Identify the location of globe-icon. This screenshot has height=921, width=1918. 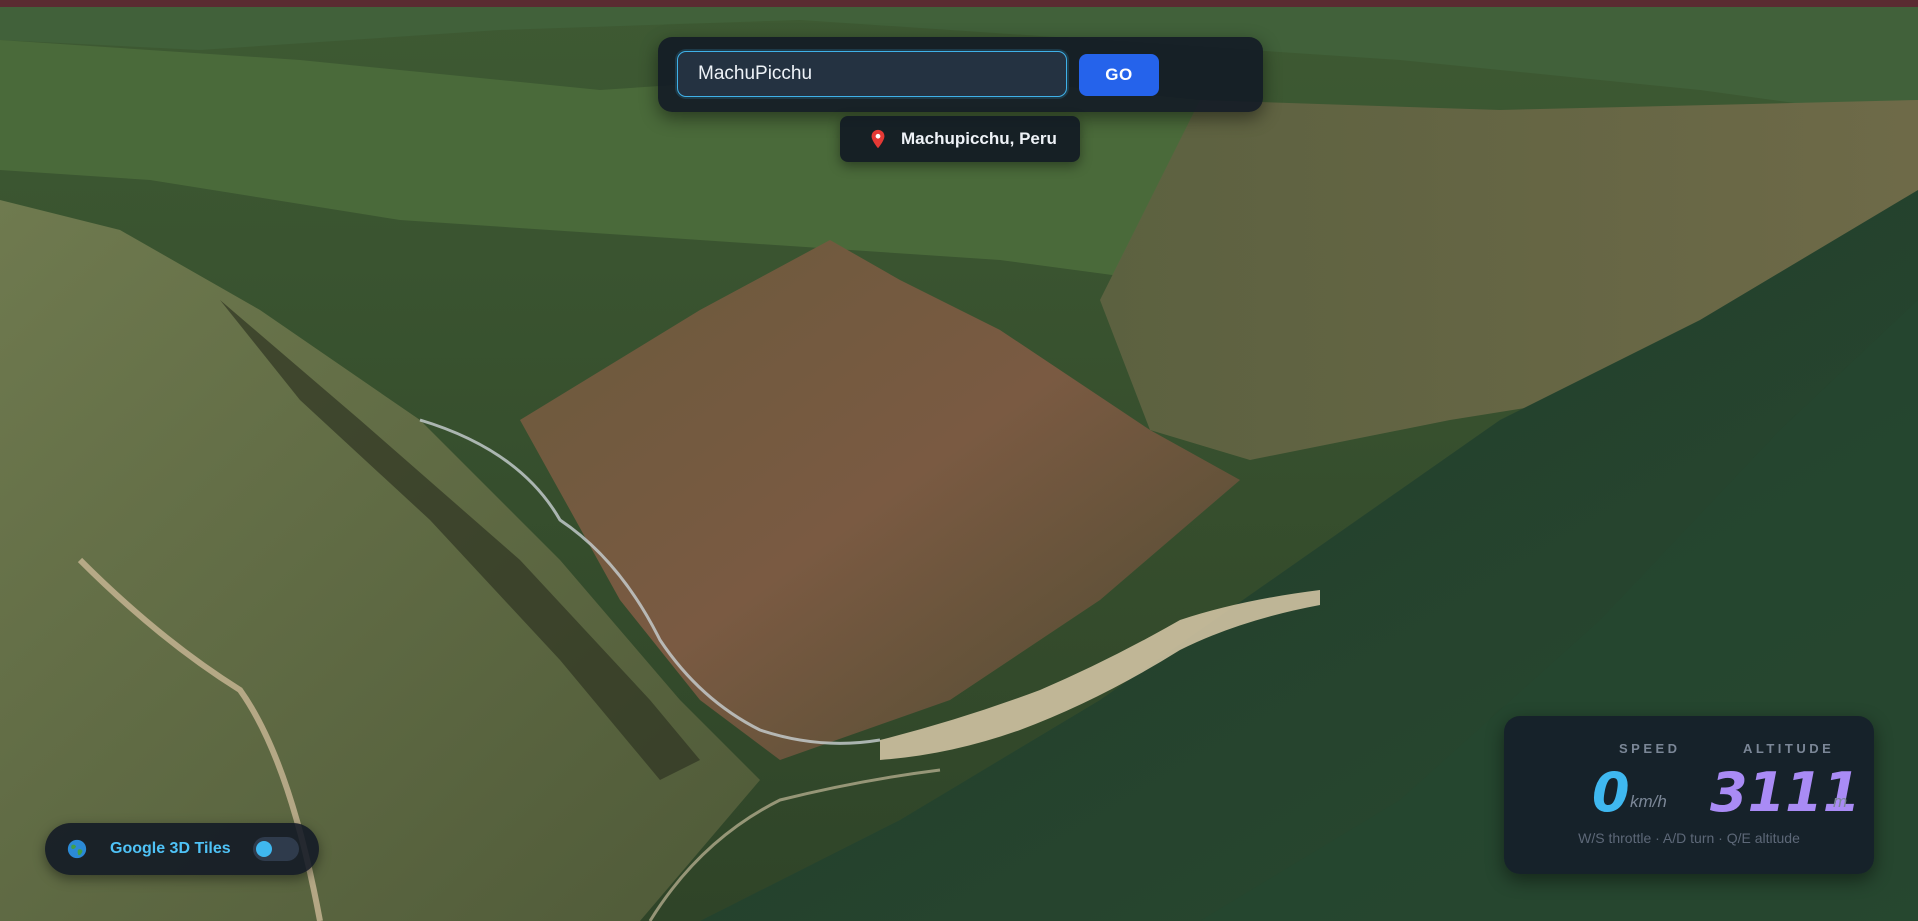
(77, 849).